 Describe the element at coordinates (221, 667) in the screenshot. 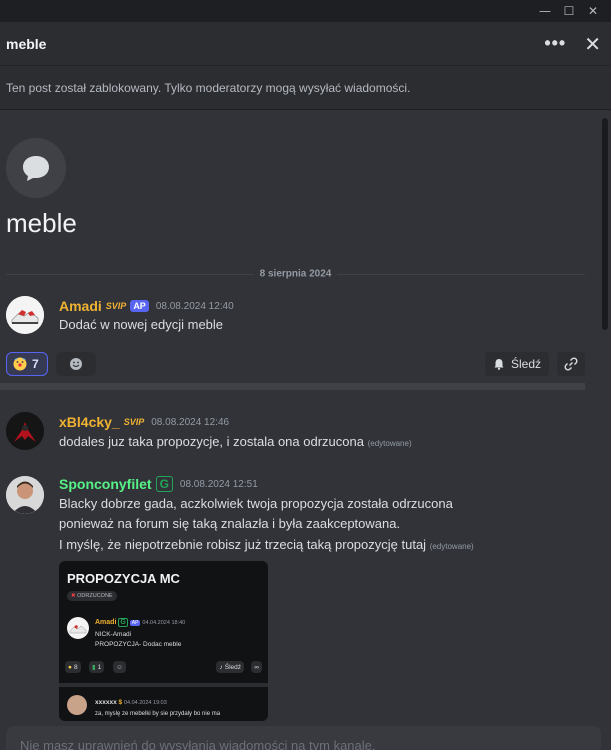

I see `bell-icon: ♪` at that location.